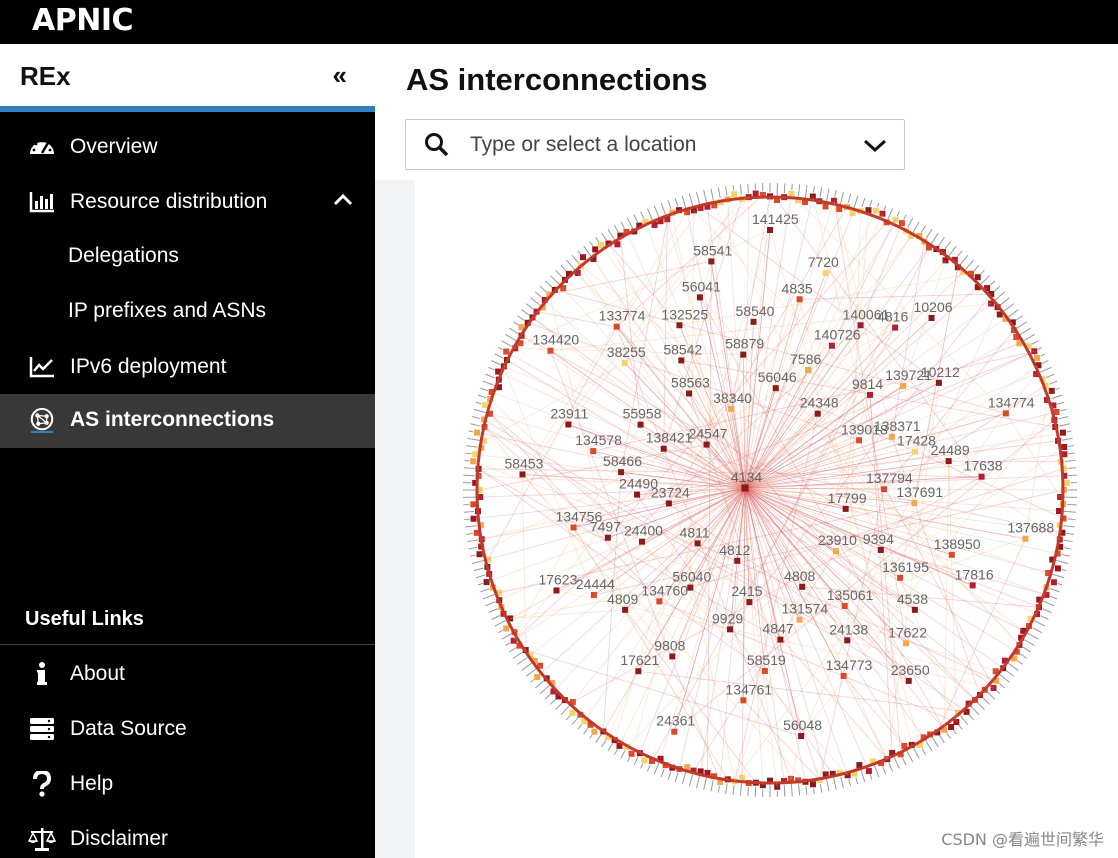 Image resolution: width=1118 pixels, height=858 pixels. Describe the element at coordinates (187, 202) in the screenshot. I see `sidebar-item-resource-distribution: Resource distribution` at that location.